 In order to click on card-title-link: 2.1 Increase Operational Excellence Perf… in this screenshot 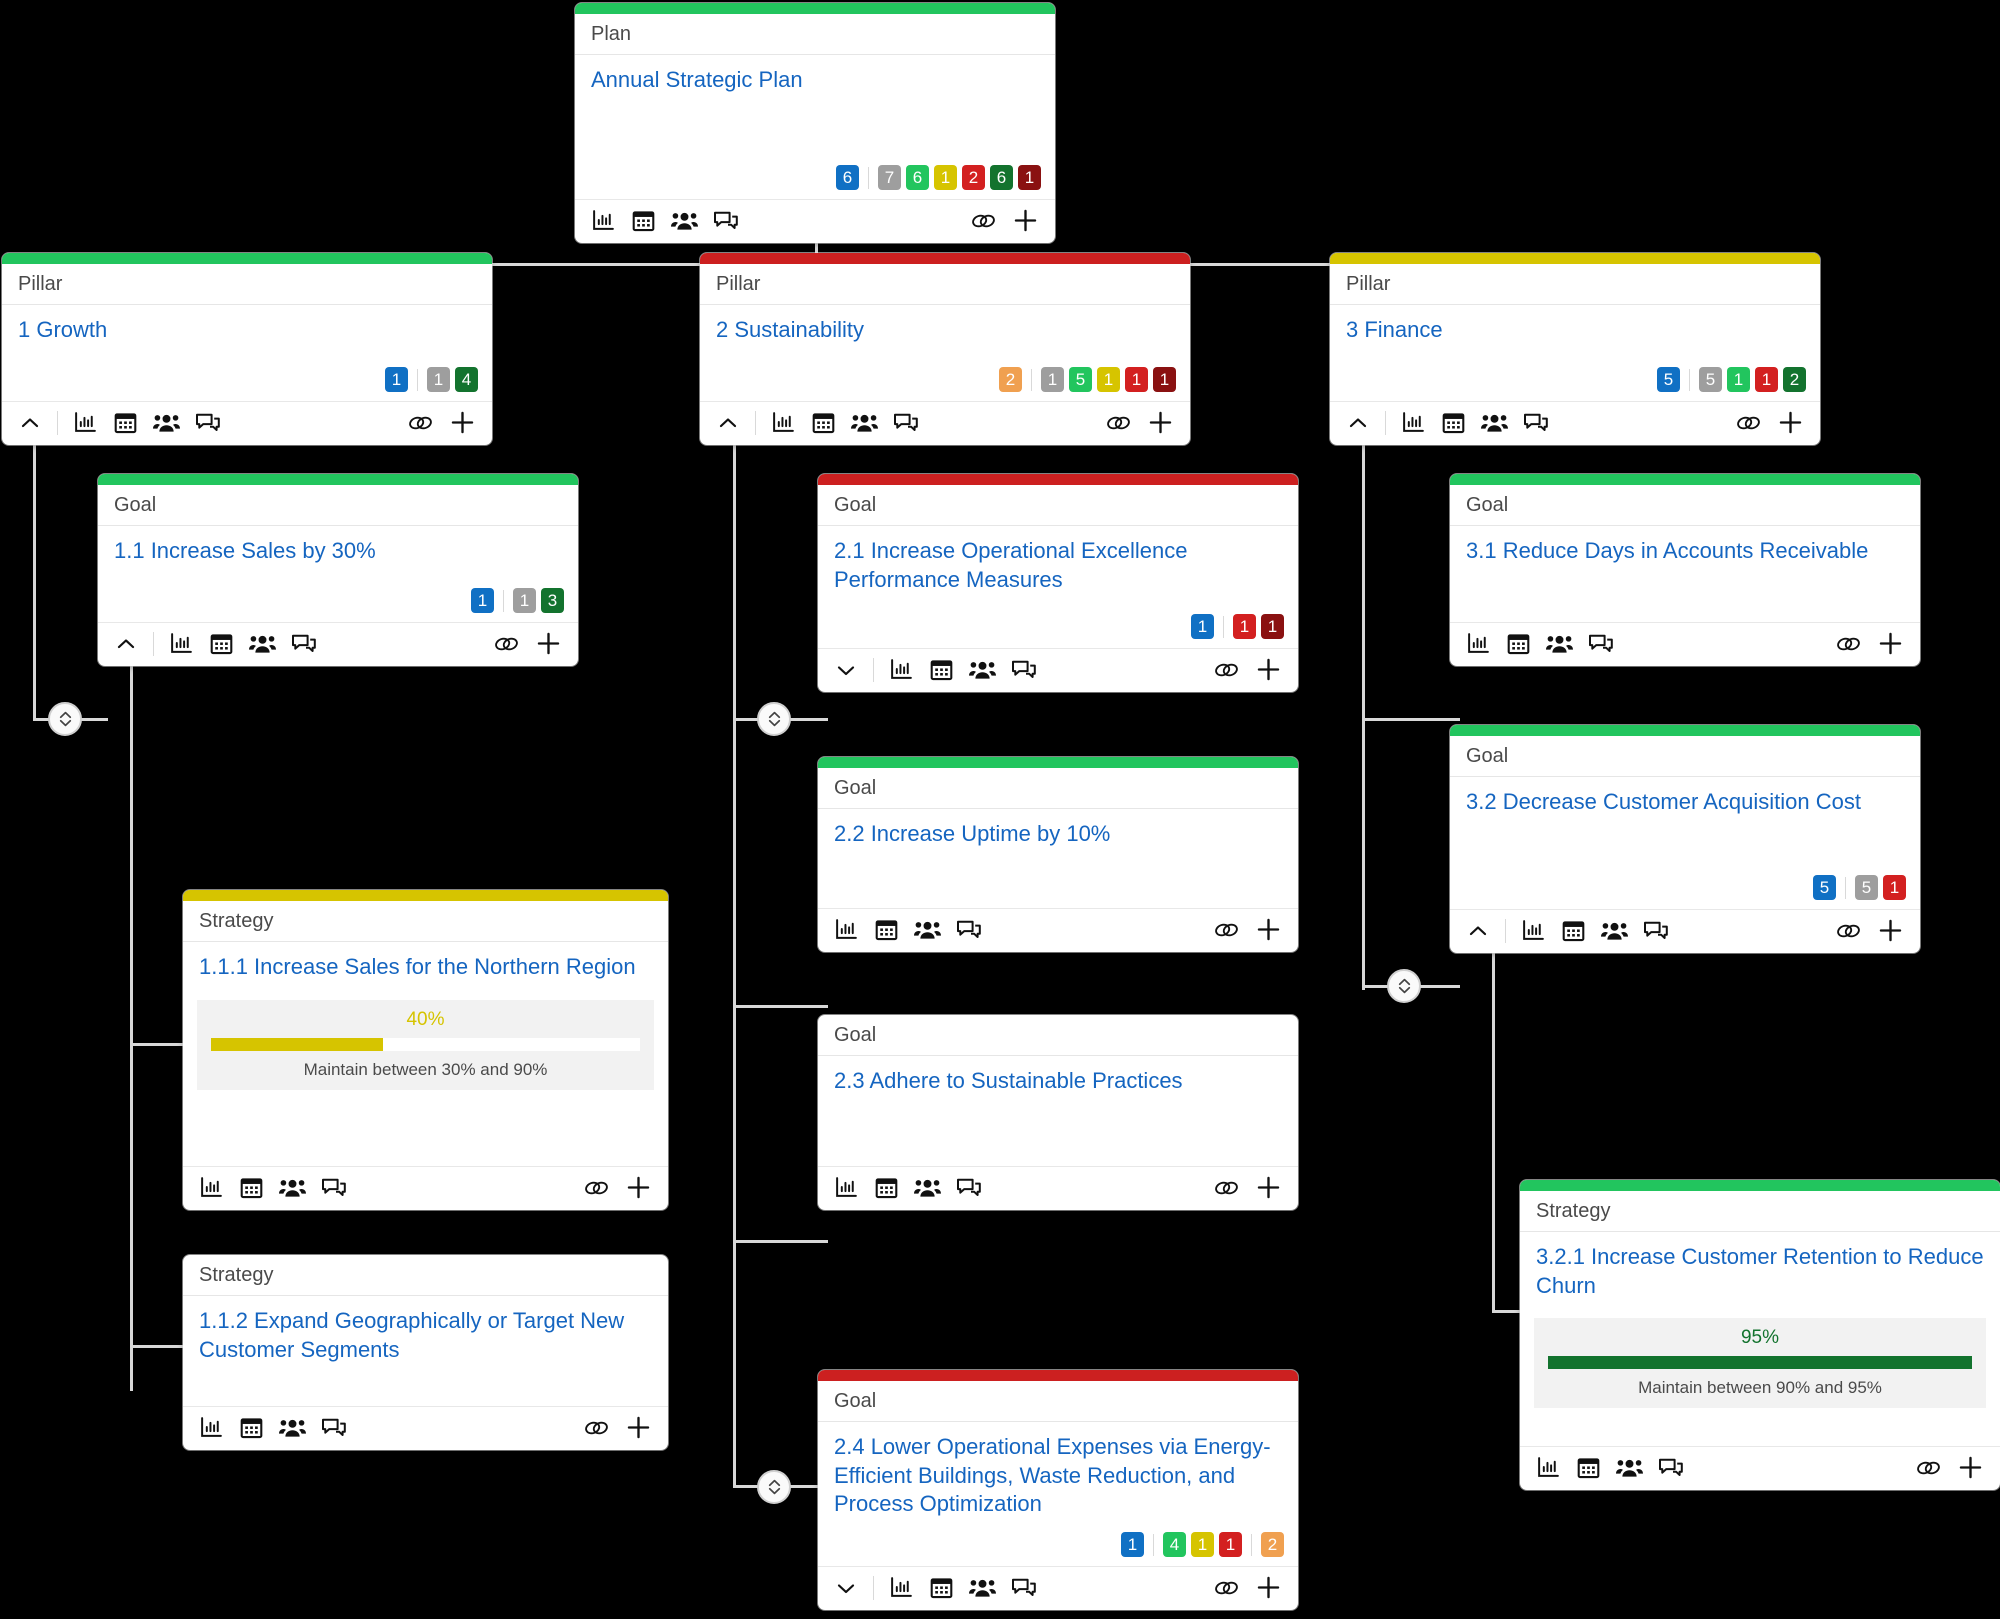, I will do `click(1058, 564)`.